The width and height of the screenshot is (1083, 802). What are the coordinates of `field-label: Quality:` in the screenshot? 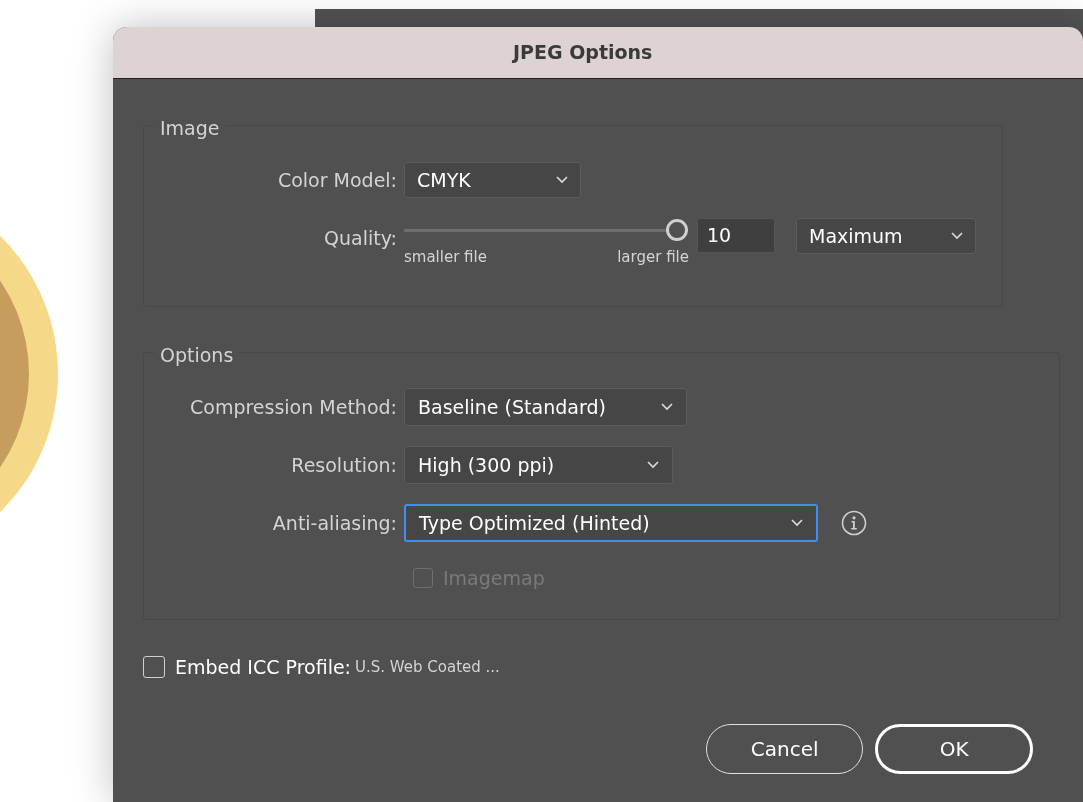 It's located at (360, 238).